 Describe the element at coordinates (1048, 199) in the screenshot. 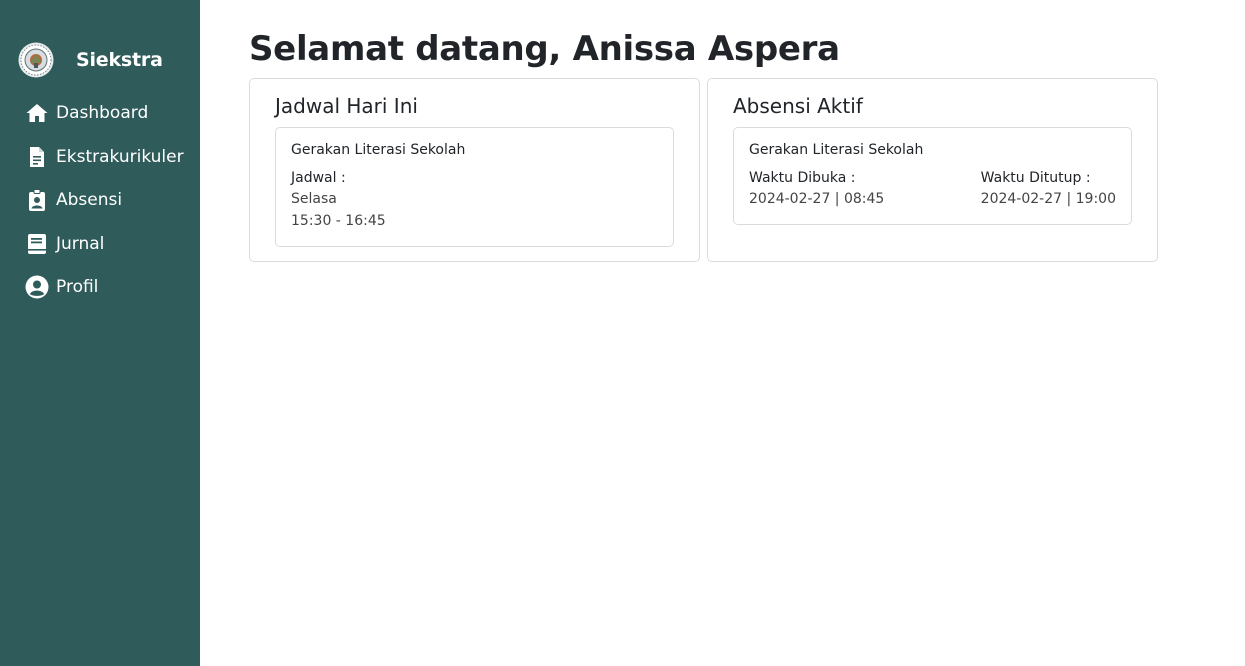

I see `close-time-value: 2024-02-27 | 19:00` at that location.